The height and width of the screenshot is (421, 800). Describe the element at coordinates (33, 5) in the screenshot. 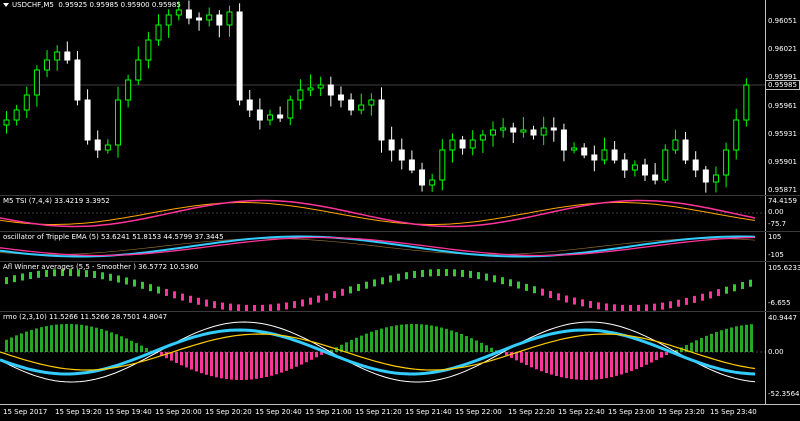

I see `symbol-label: USDCHF,M5` at that location.